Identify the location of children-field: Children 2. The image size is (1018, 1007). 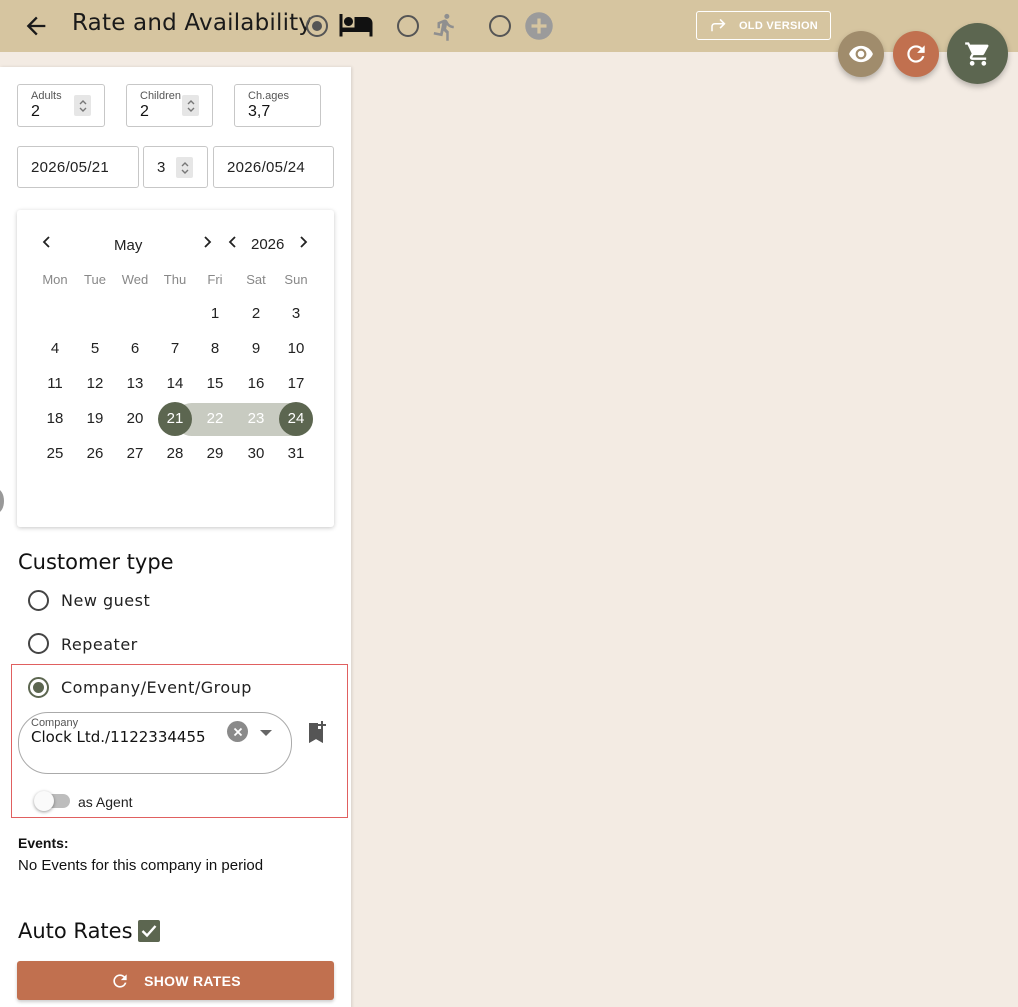
(169, 105).